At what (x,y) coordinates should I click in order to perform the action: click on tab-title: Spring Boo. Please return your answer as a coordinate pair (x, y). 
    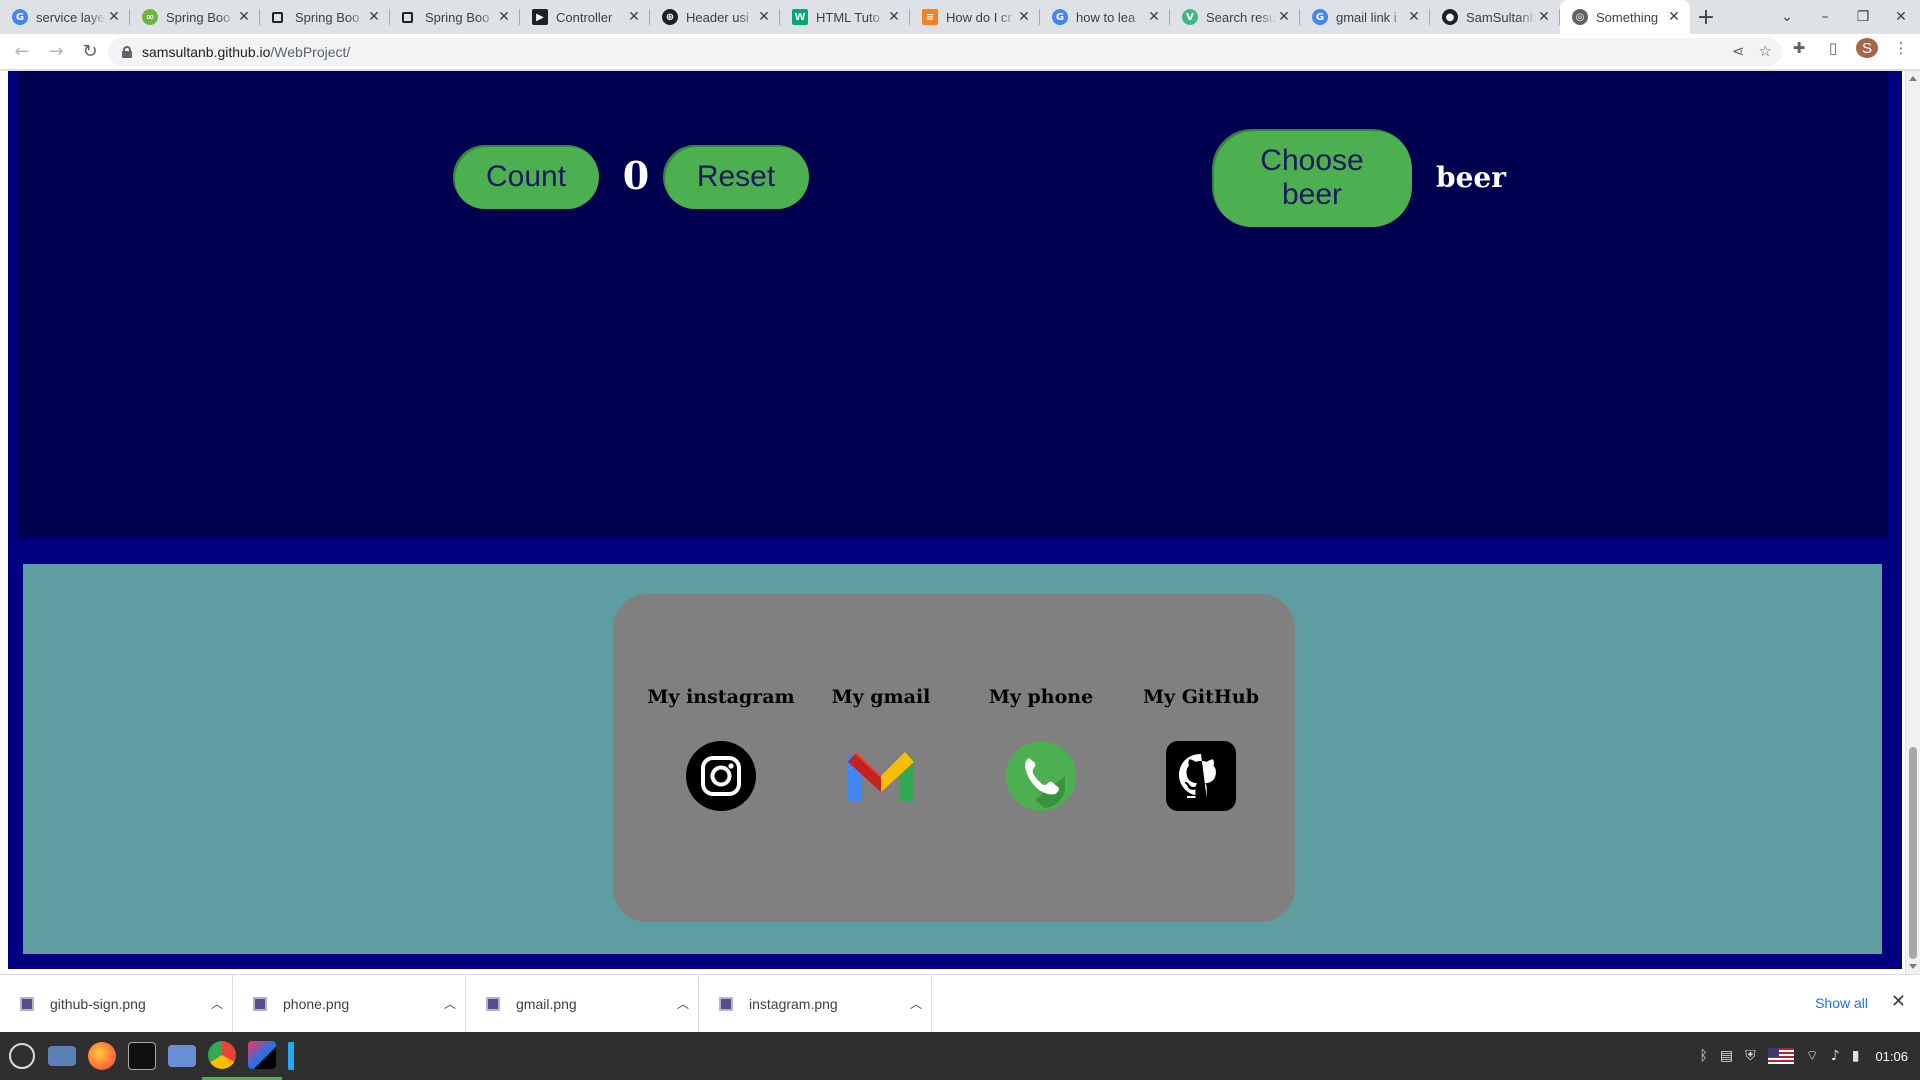
    Looking at the image, I should click on (327, 17).